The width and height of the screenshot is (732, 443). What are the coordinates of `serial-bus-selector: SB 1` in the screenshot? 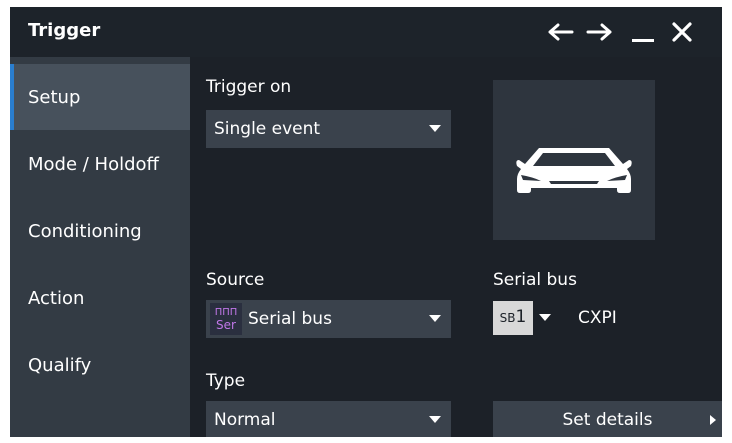 It's located at (528, 318).